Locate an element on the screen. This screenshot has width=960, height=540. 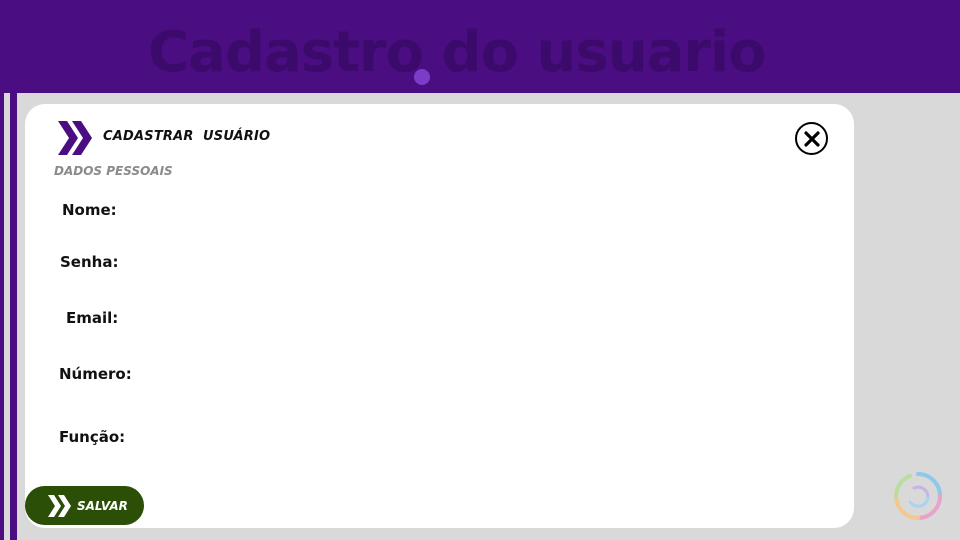
save-button: SALVAR is located at coordinates (84, 505).